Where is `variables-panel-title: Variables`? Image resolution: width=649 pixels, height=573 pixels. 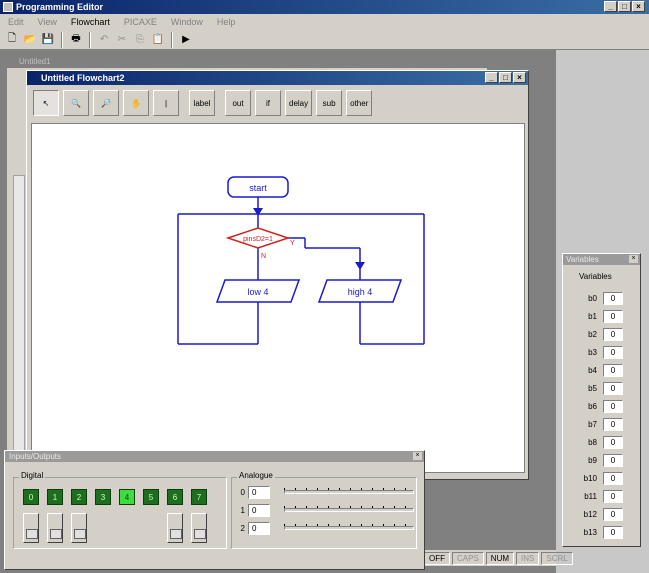
variables-panel-title: Variables is located at coordinates (582, 259).